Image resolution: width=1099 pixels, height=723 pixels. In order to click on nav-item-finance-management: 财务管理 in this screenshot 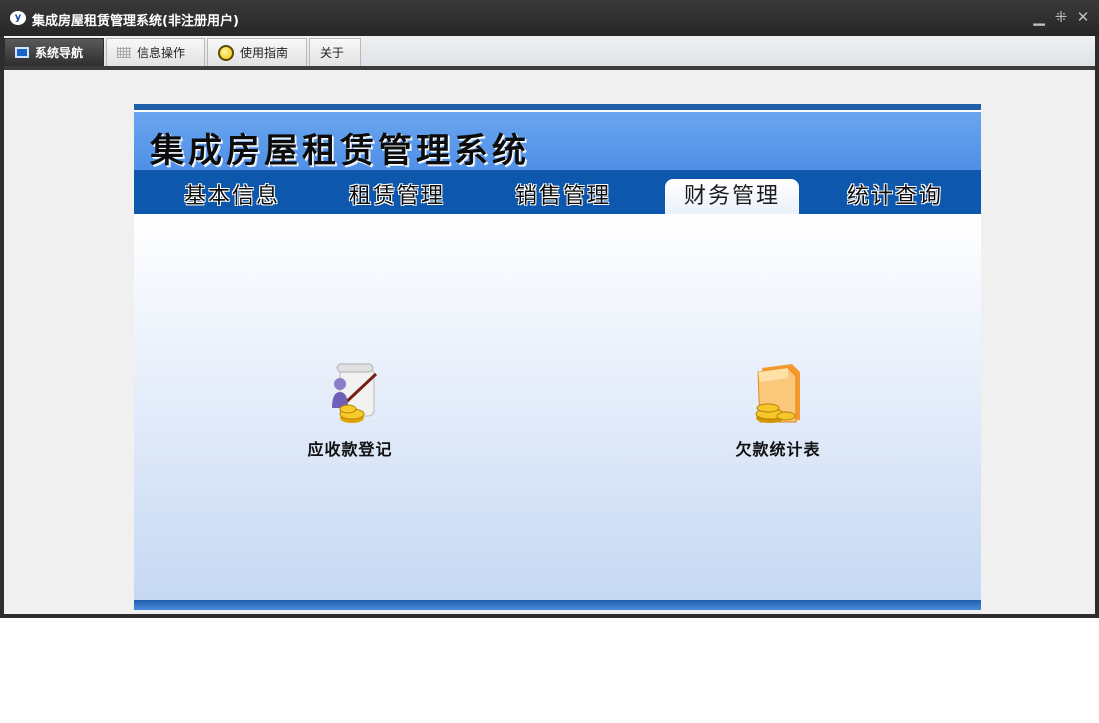, I will do `click(732, 196)`.